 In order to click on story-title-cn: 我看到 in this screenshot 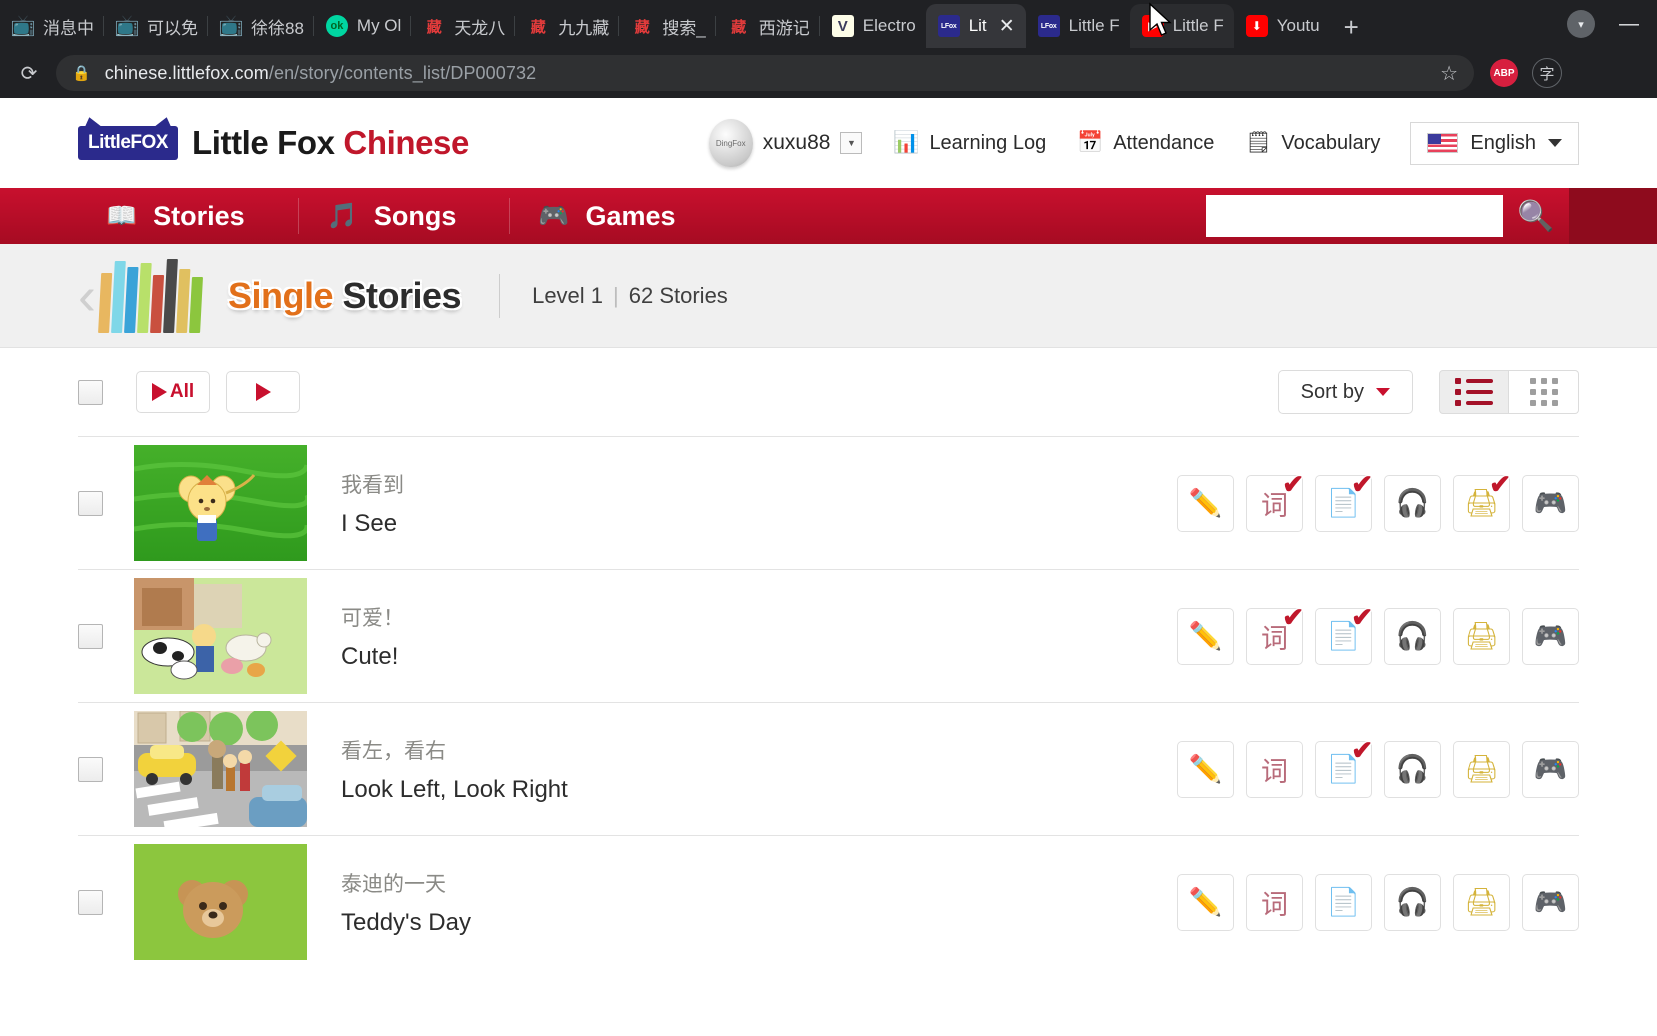, I will do `click(372, 485)`.